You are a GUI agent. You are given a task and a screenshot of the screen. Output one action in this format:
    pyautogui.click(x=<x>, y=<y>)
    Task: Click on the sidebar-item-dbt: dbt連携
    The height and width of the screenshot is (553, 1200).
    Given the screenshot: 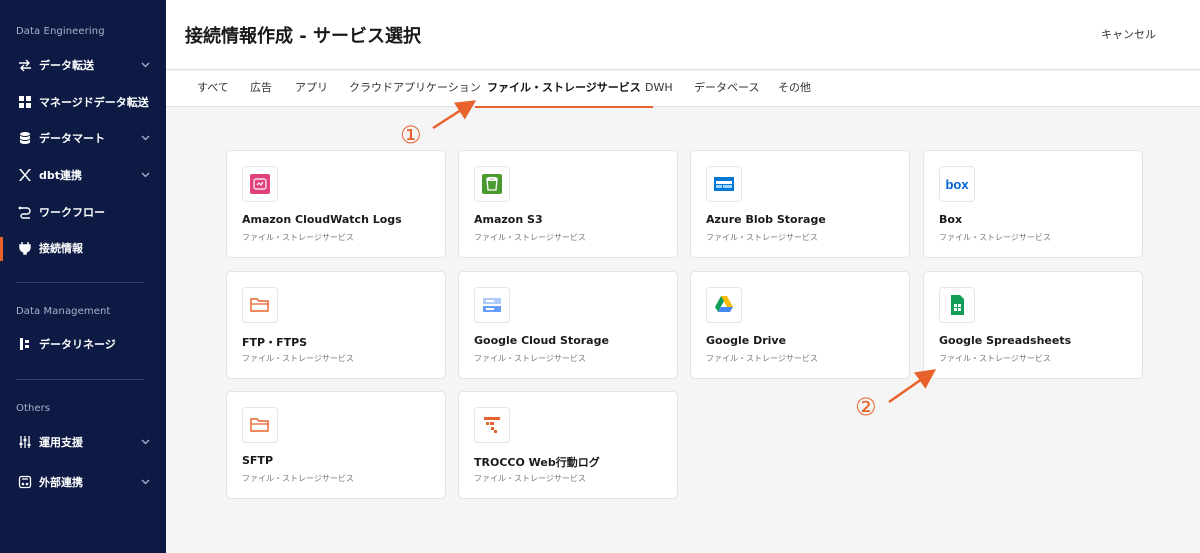 What is the action you would take?
    pyautogui.click(x=83, y=175)
    